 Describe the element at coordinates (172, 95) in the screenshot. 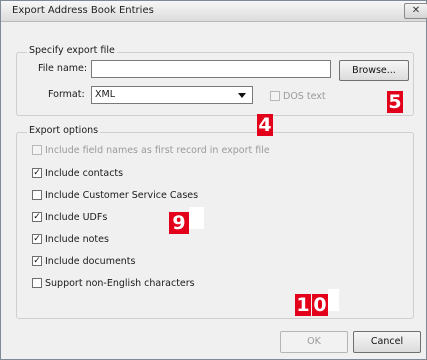

I see `format-select: XML` at that location.